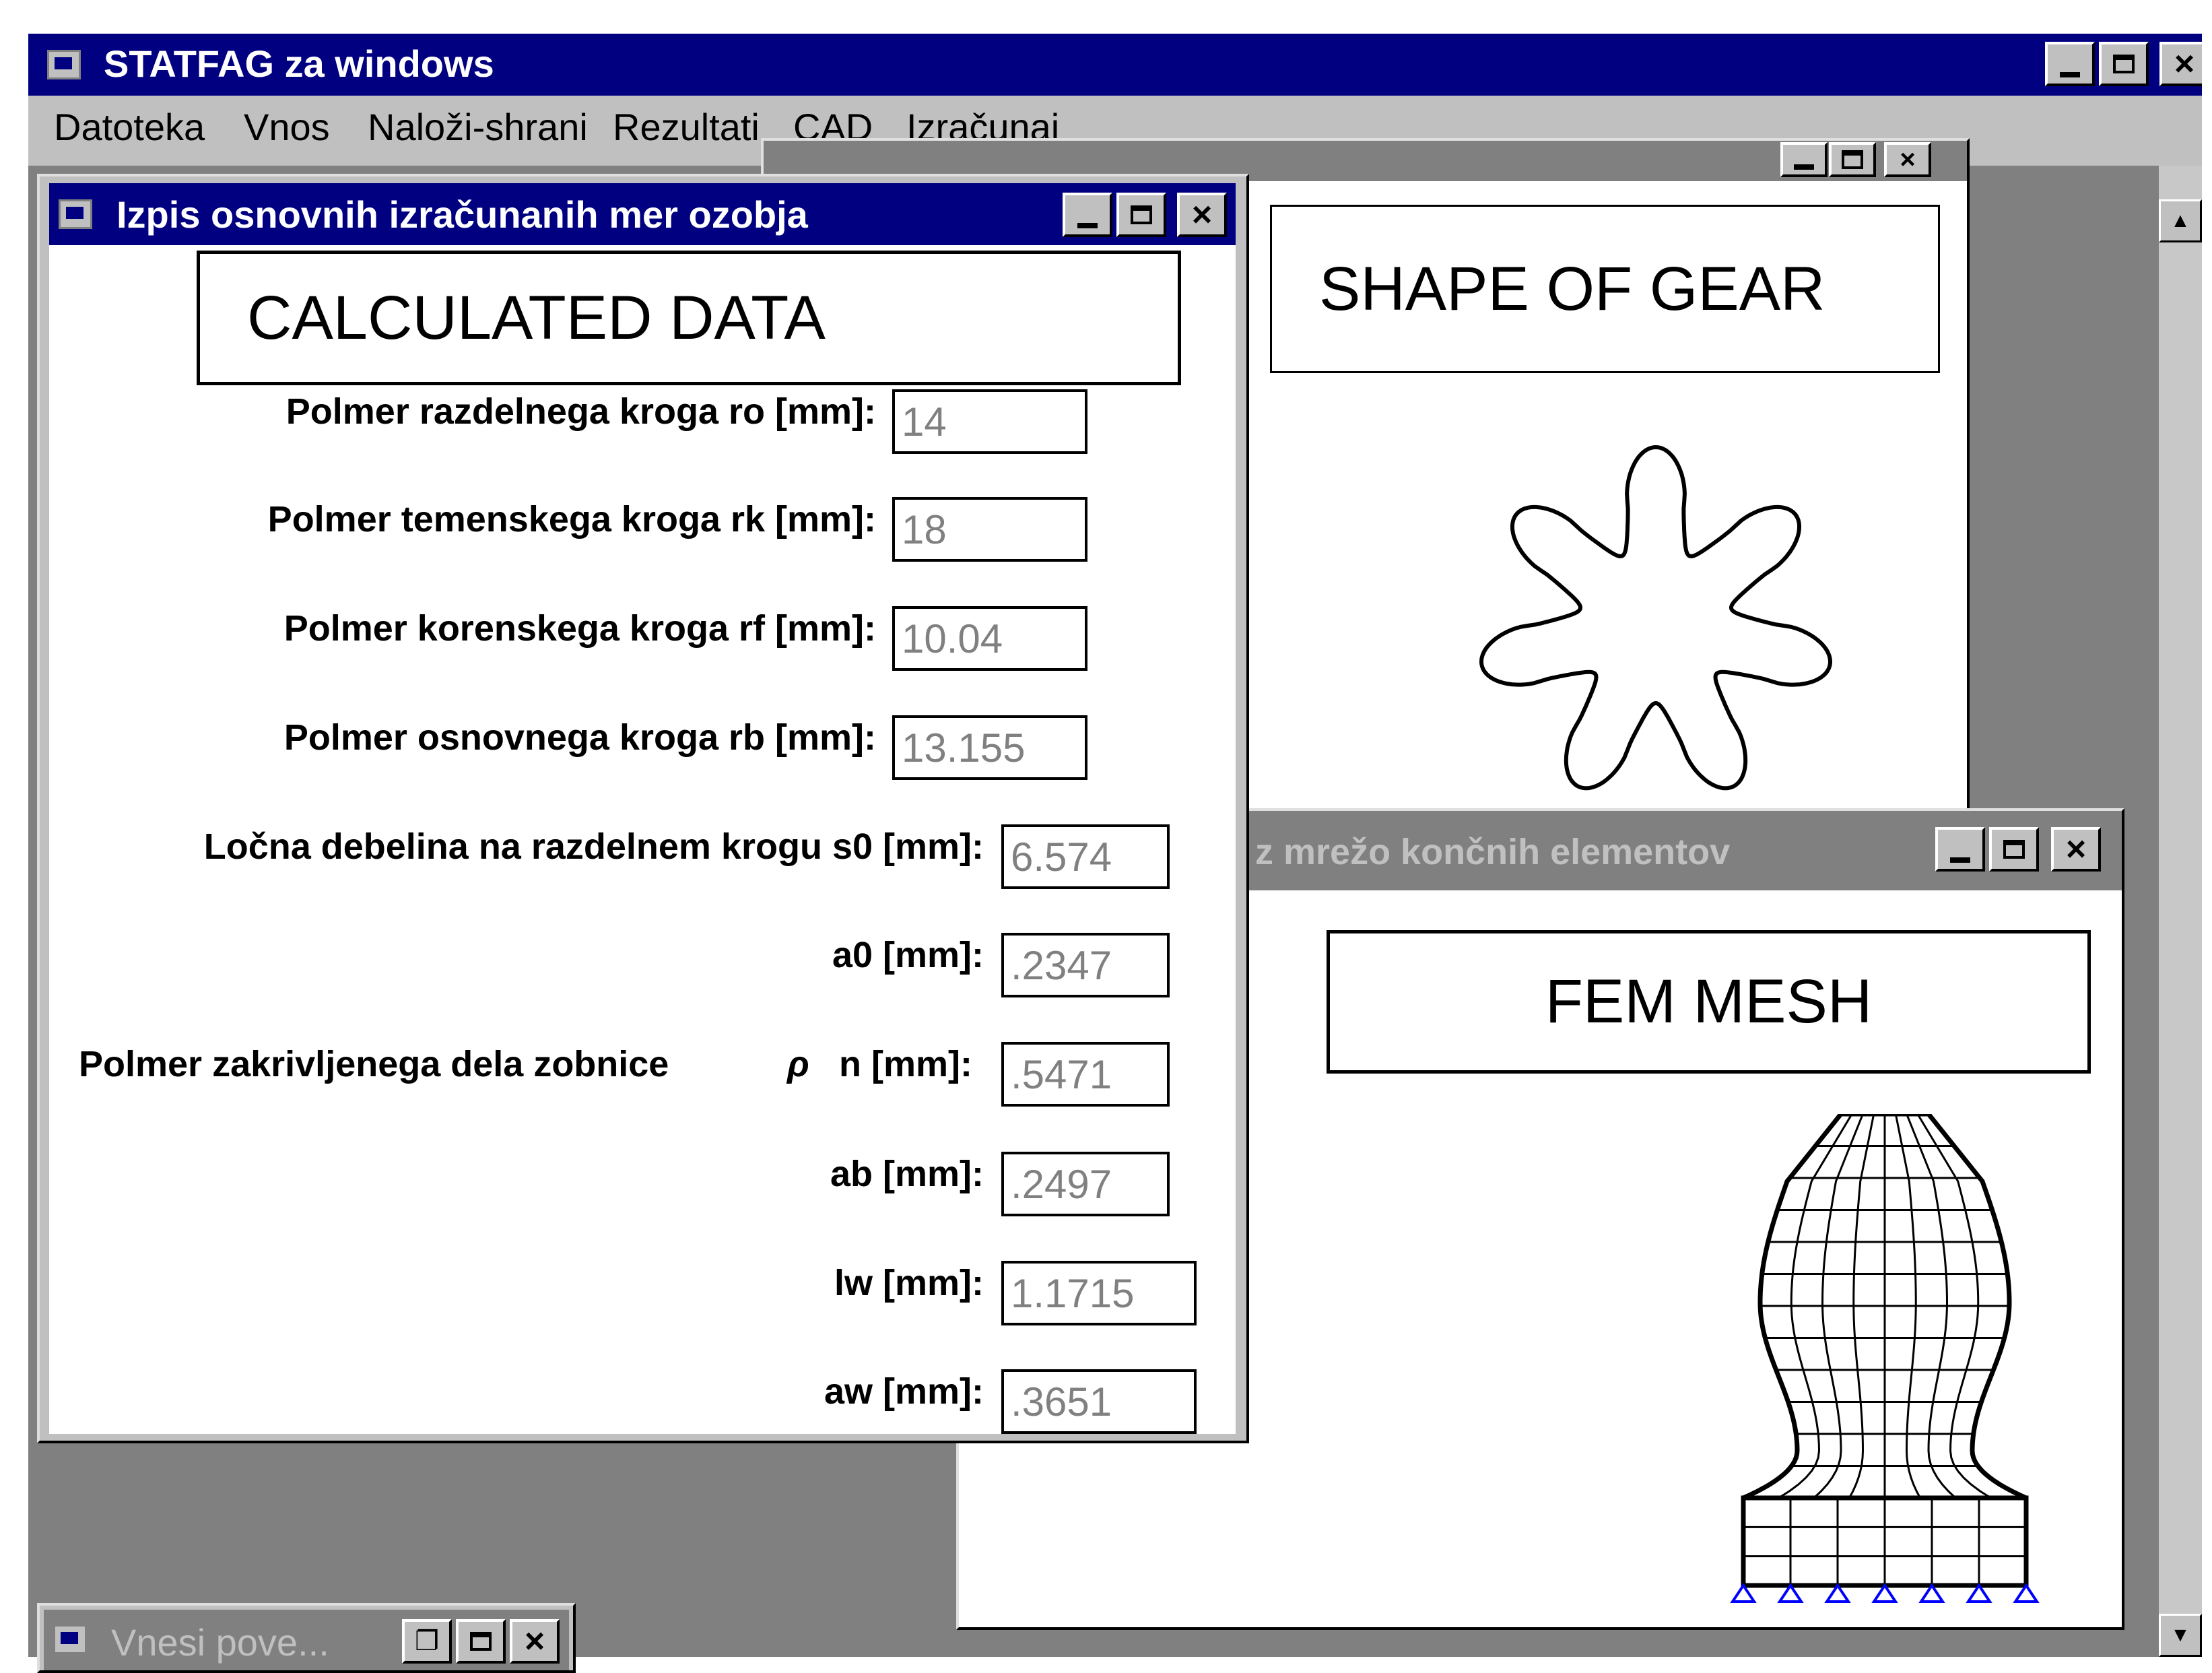  I want to click on restore-icon: ❐, so click(427, 1641).